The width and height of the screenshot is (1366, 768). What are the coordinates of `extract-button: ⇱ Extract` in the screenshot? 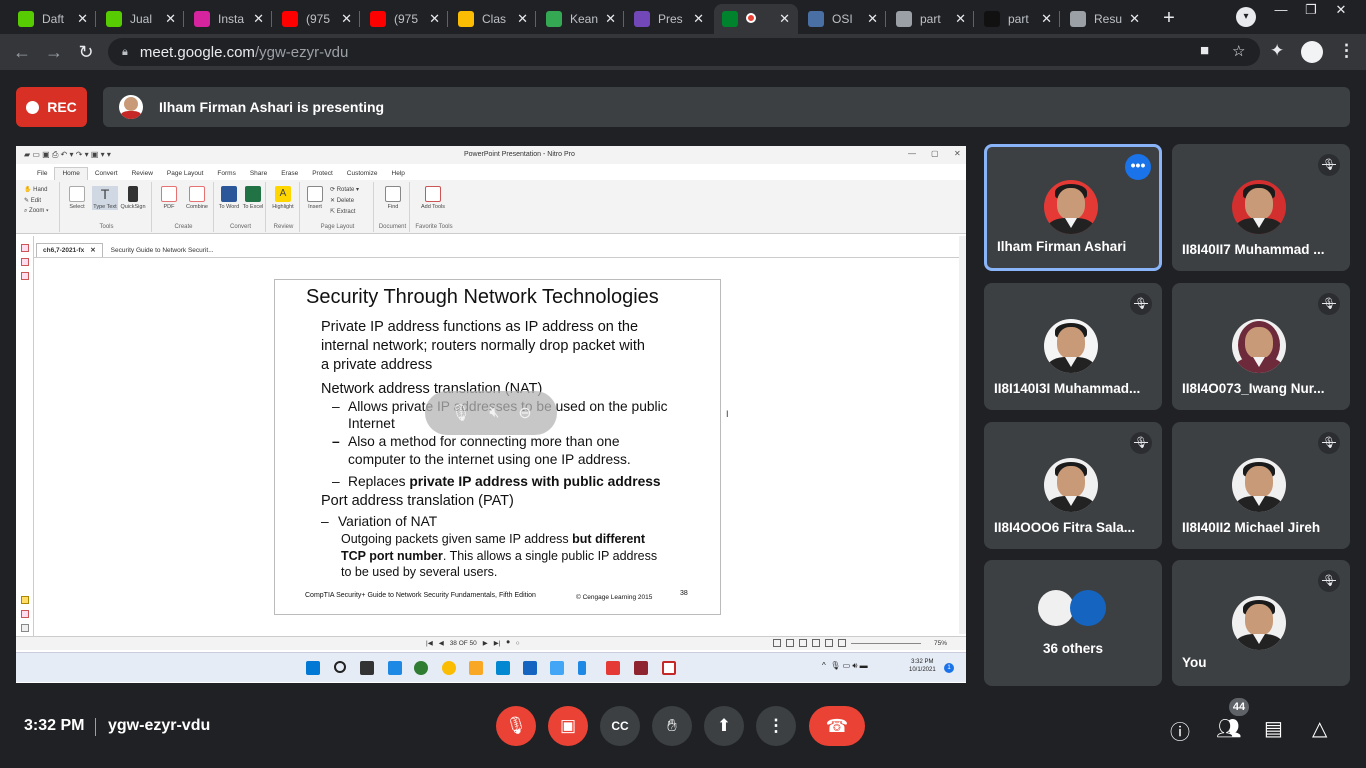 It's located at (342, 211).